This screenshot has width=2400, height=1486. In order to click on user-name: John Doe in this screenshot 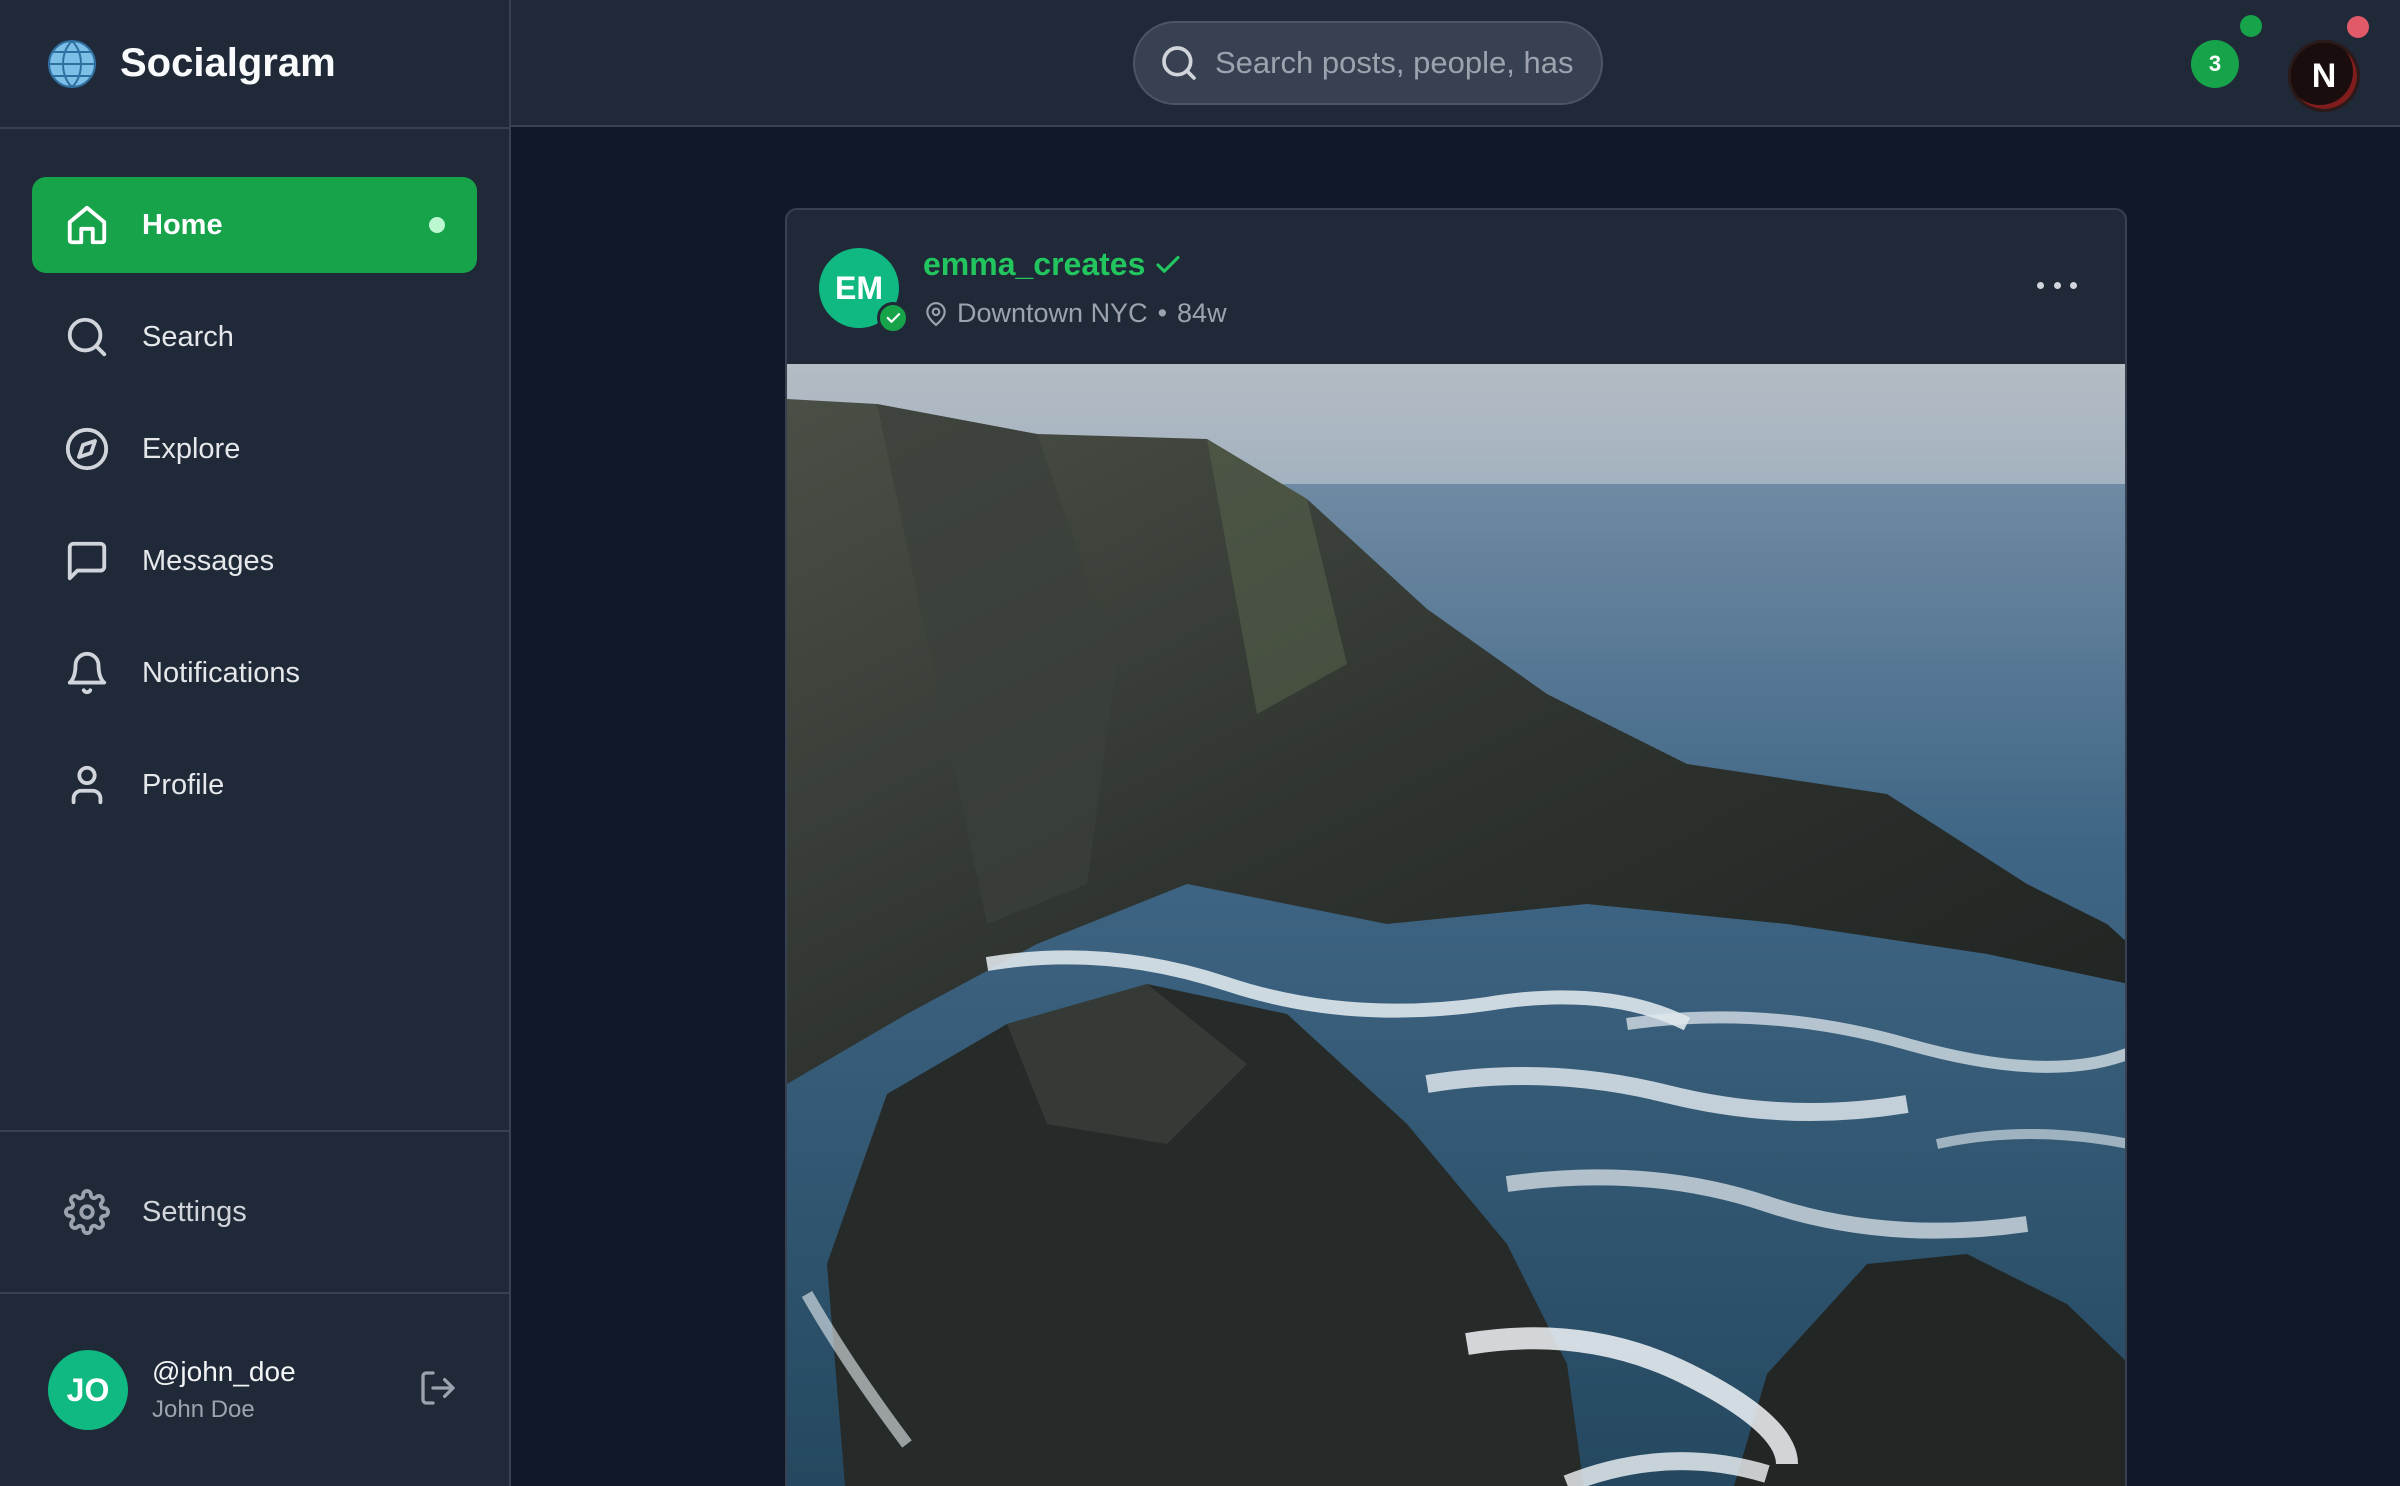, I will do `click(203, 1409)`.